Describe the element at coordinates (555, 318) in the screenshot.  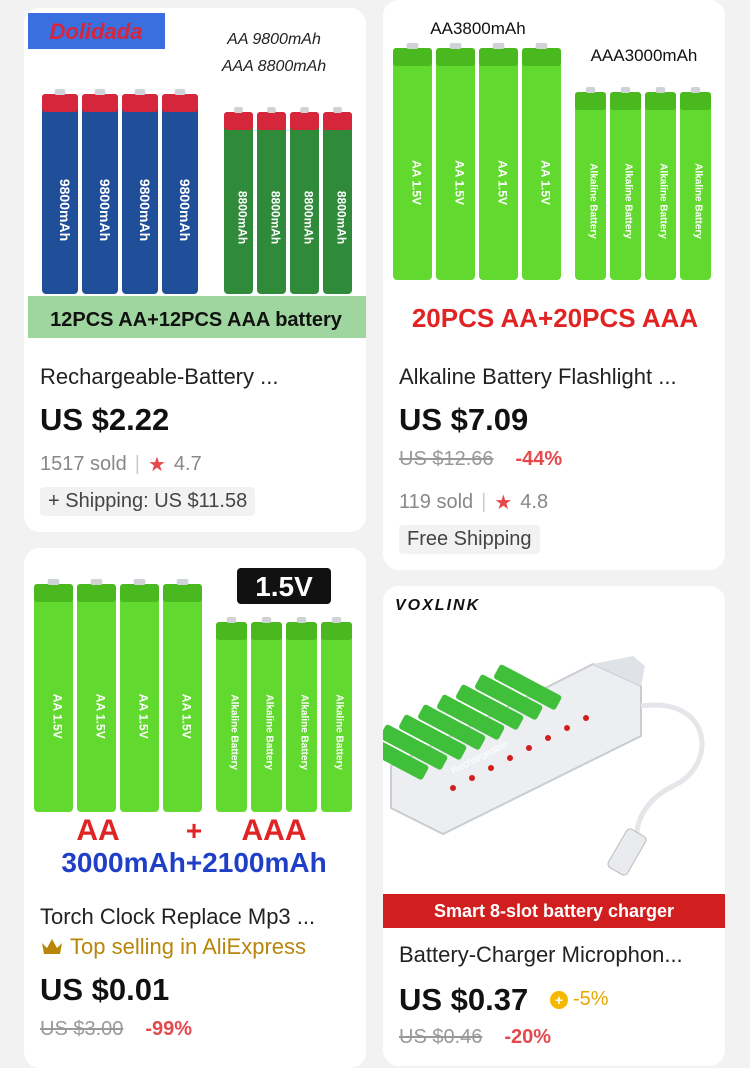
I see `banner-text: 20PCS AA+20PCS AAA` at that location.